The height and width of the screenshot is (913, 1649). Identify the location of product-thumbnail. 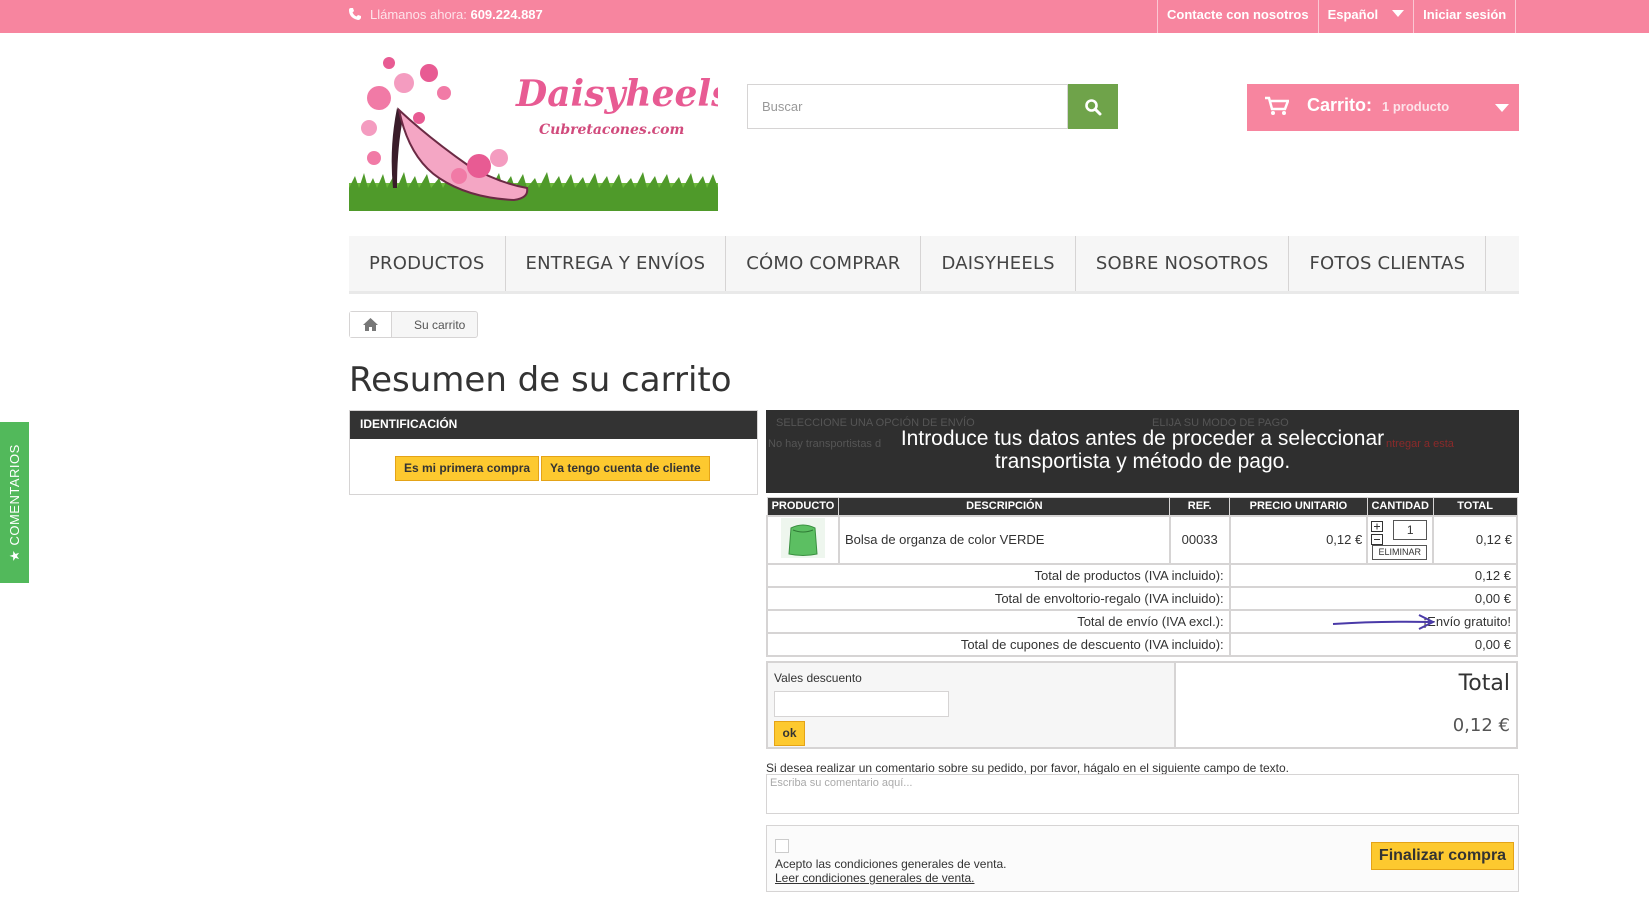
(802, 538).